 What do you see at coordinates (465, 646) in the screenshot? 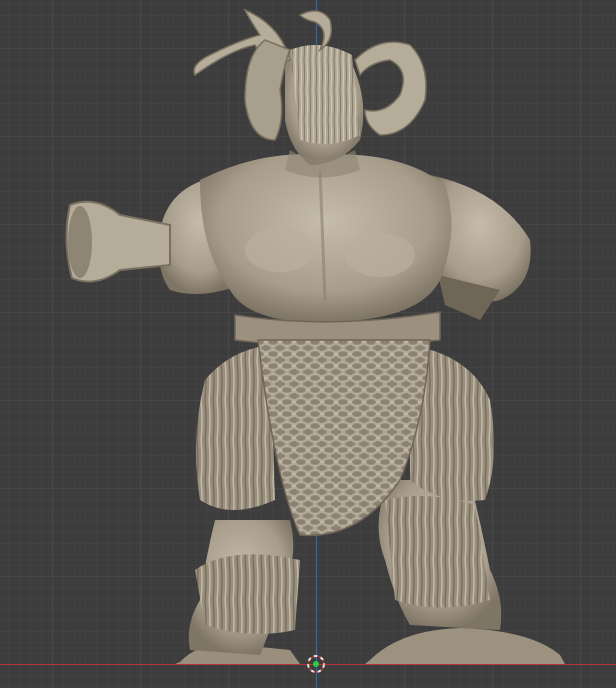
I see `base-rock-right` at bounding box center [465, 646].